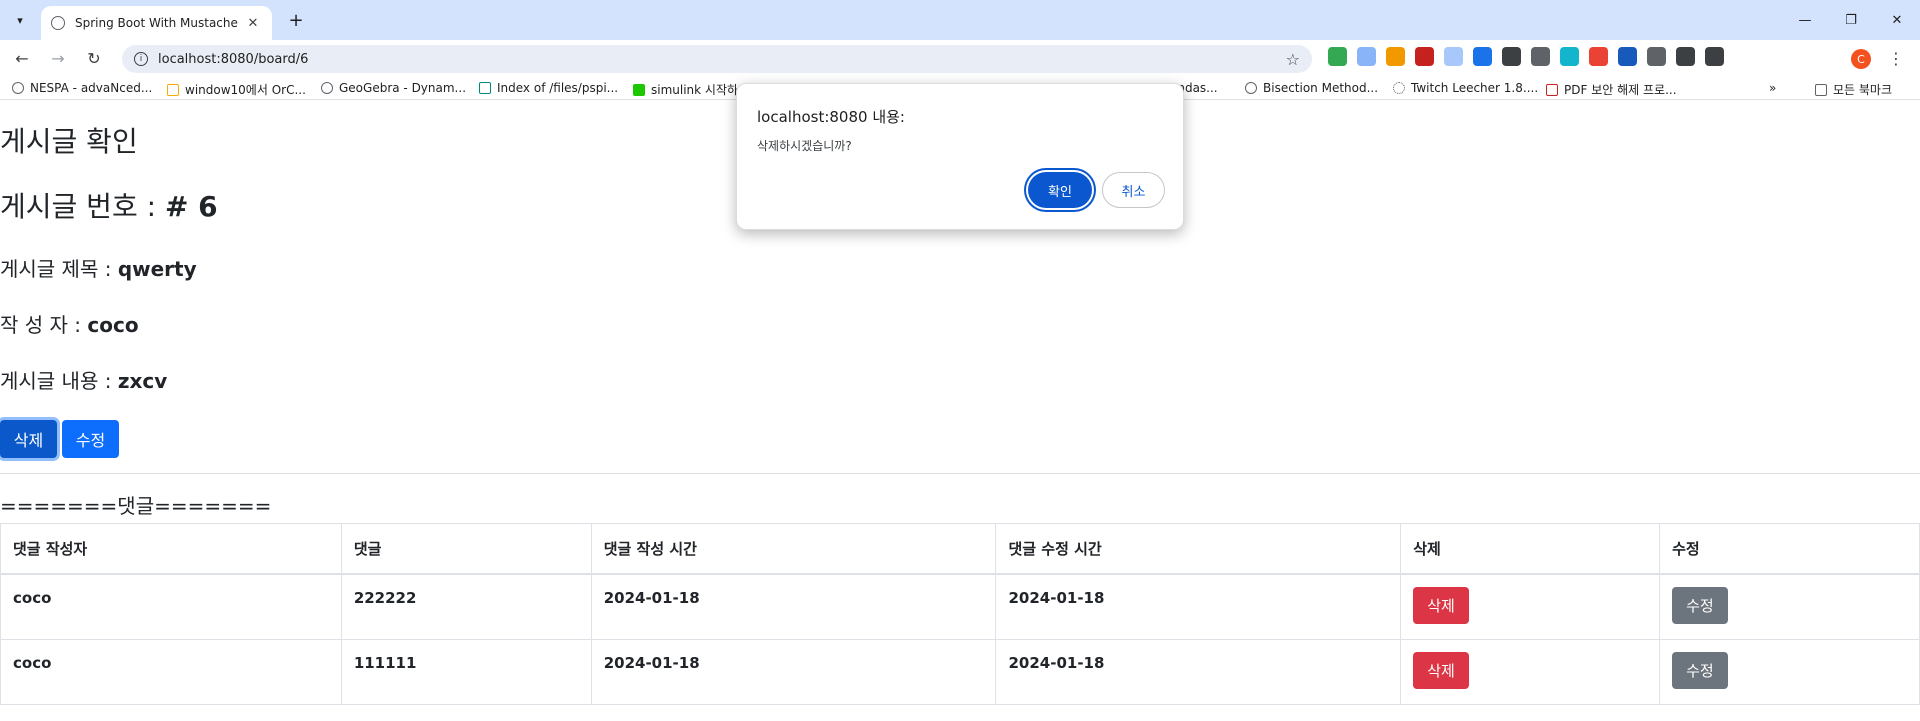  What do you see at coordinates (1198, 549) in the screenshot?
I see `column-header: 댓글 수정 시간` at bounding box center [1198, 549].